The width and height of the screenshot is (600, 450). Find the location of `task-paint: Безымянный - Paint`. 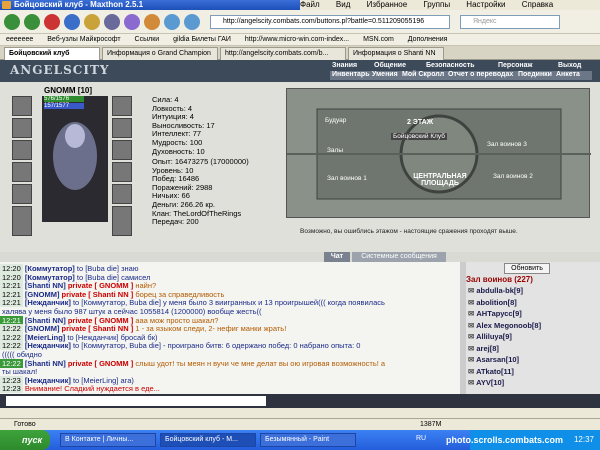

task-paint: Безымянный - Paint is located at coordinates (308, 440).